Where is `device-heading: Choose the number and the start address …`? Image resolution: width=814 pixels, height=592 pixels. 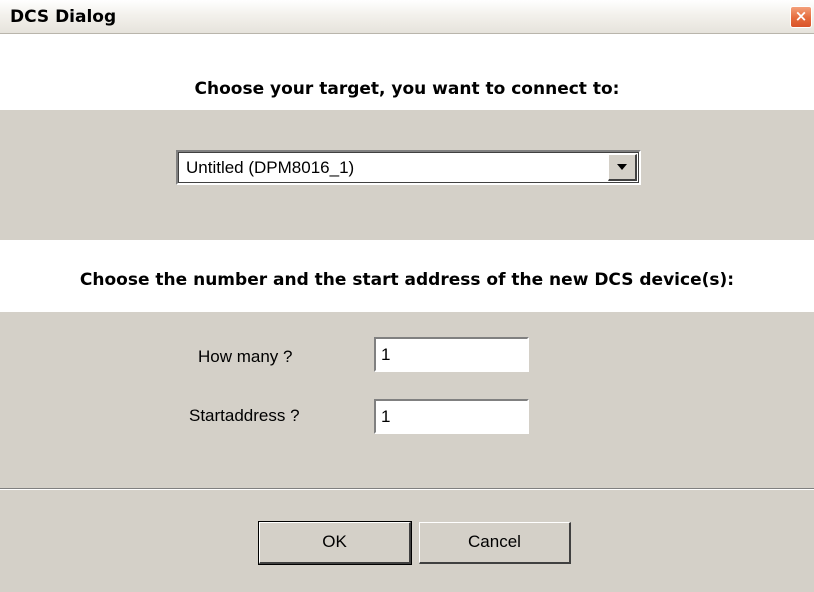 device-heading: Choose the number and the start address … is located at coordinates (407, 280).